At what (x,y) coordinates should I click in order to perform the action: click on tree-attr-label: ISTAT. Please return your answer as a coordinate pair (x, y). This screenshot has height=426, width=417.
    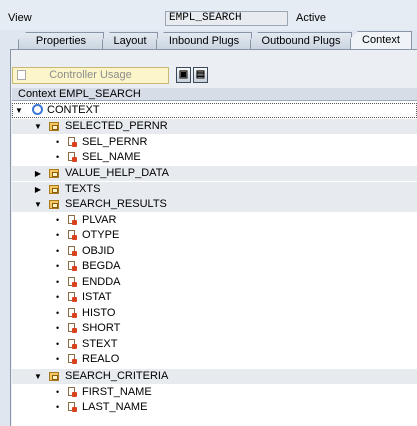
    Looking at the image, I should click on (97, 297).